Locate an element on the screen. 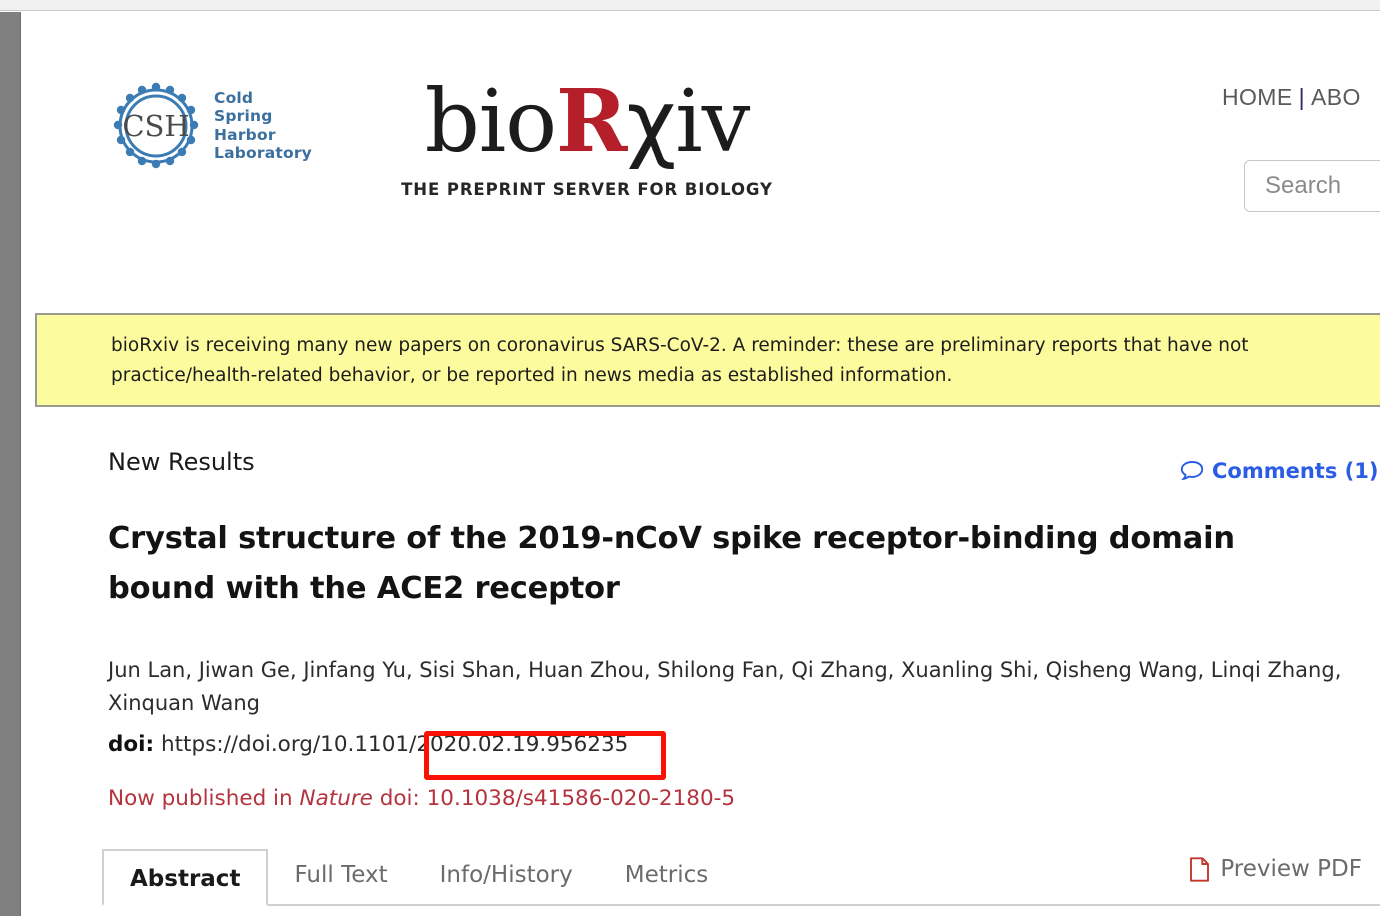 This screenshot has height=916, width=1380. browser-left-gutter is located at coordinates (10, 464).